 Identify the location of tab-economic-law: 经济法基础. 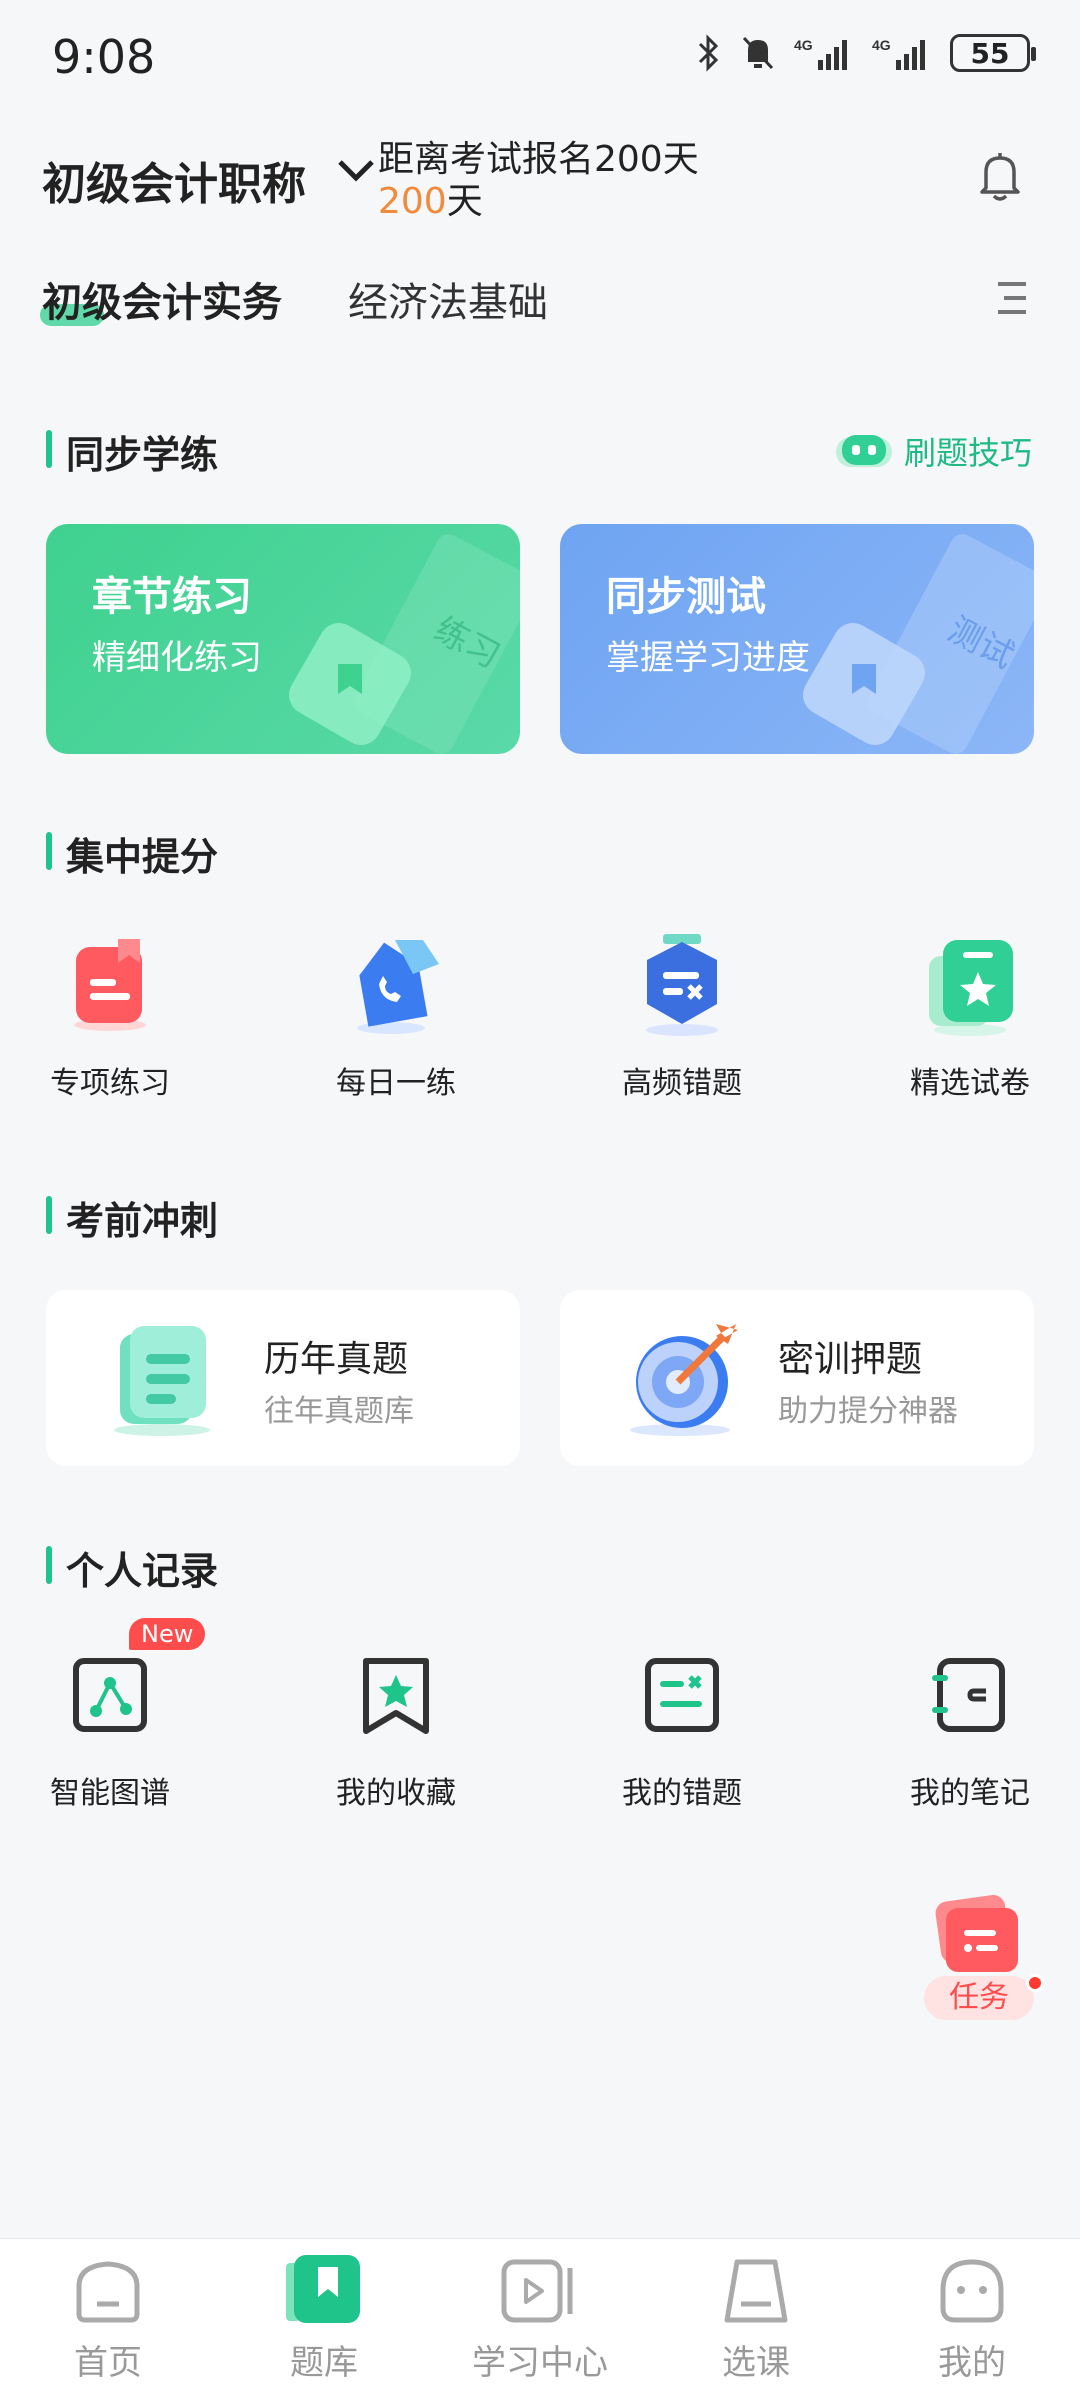
(448, 299).